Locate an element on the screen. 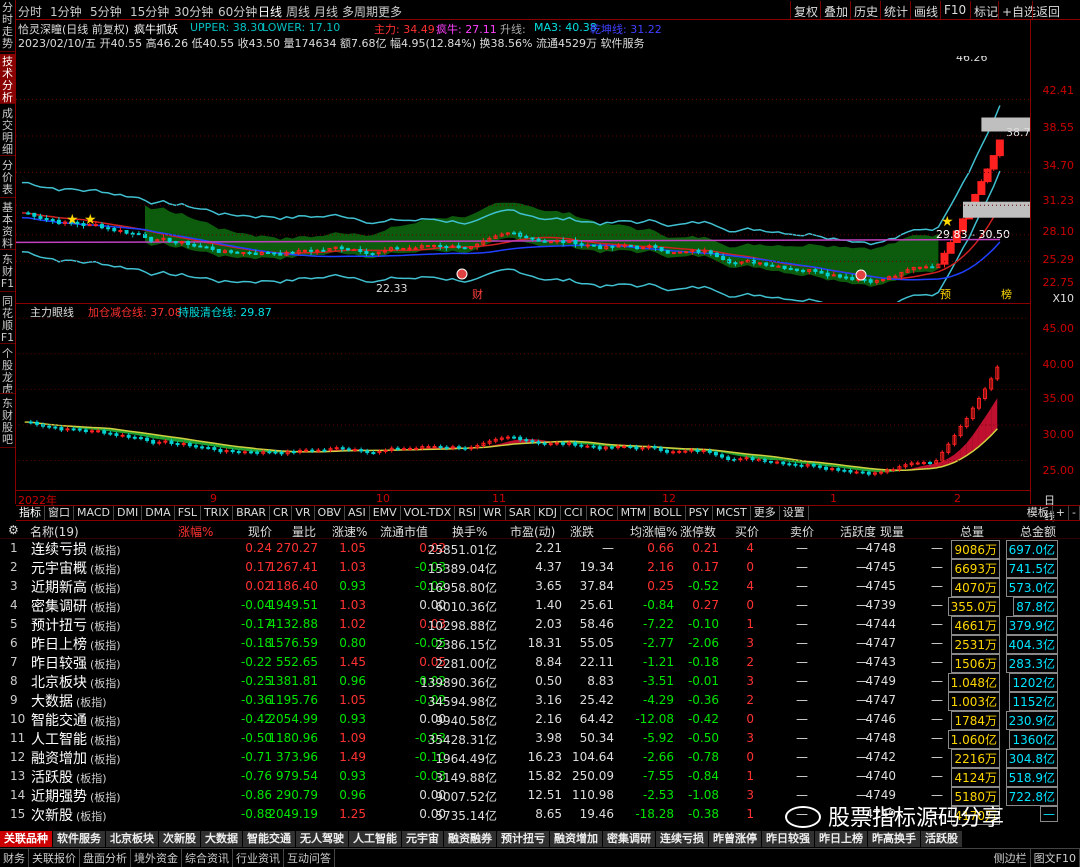 This screenshot has height=867, width=1080. status-item-8: 侧边栏 is located at coordinates (1011, 858).